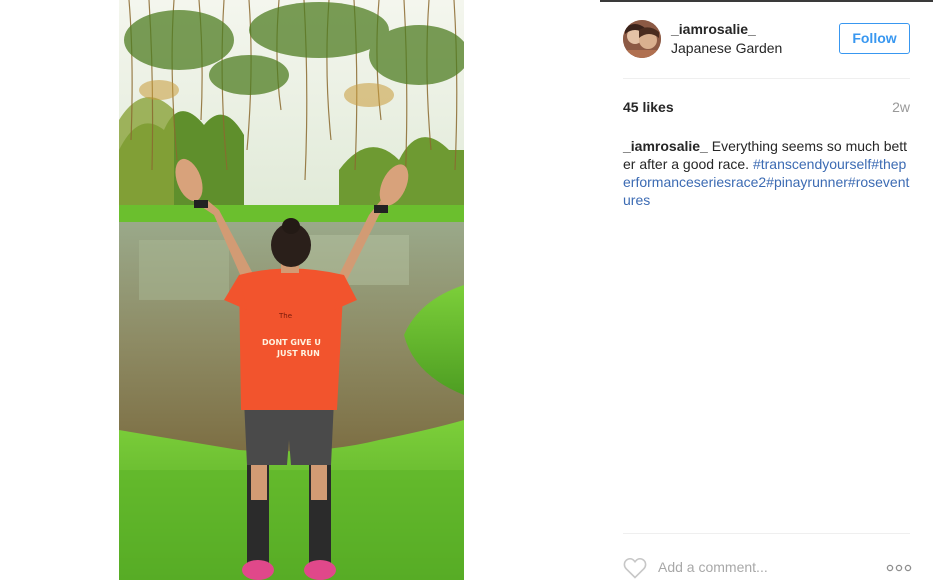 This screenshot has height=580, width=933. I want to click on post-header: _iamrosalie_ Japanese Garden Follow, so click(766, 40).